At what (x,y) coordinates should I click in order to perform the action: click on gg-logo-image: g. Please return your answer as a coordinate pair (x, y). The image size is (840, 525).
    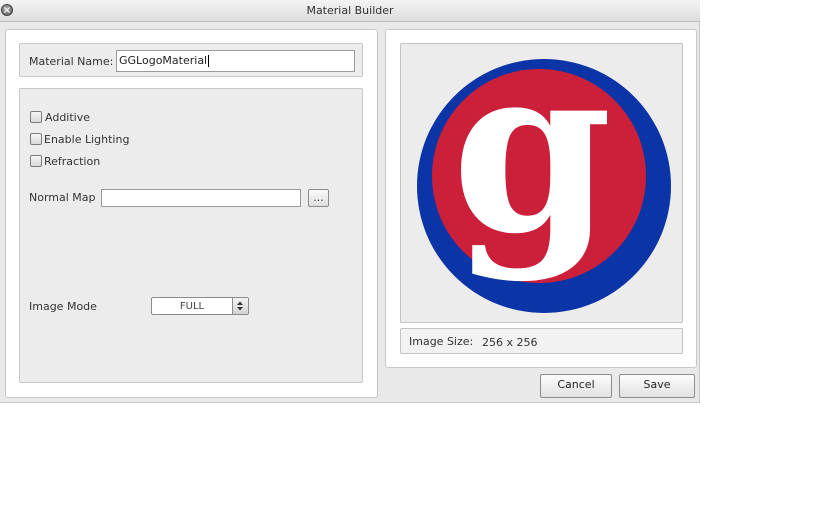
    Looking at the image, I should click on (544, 185).